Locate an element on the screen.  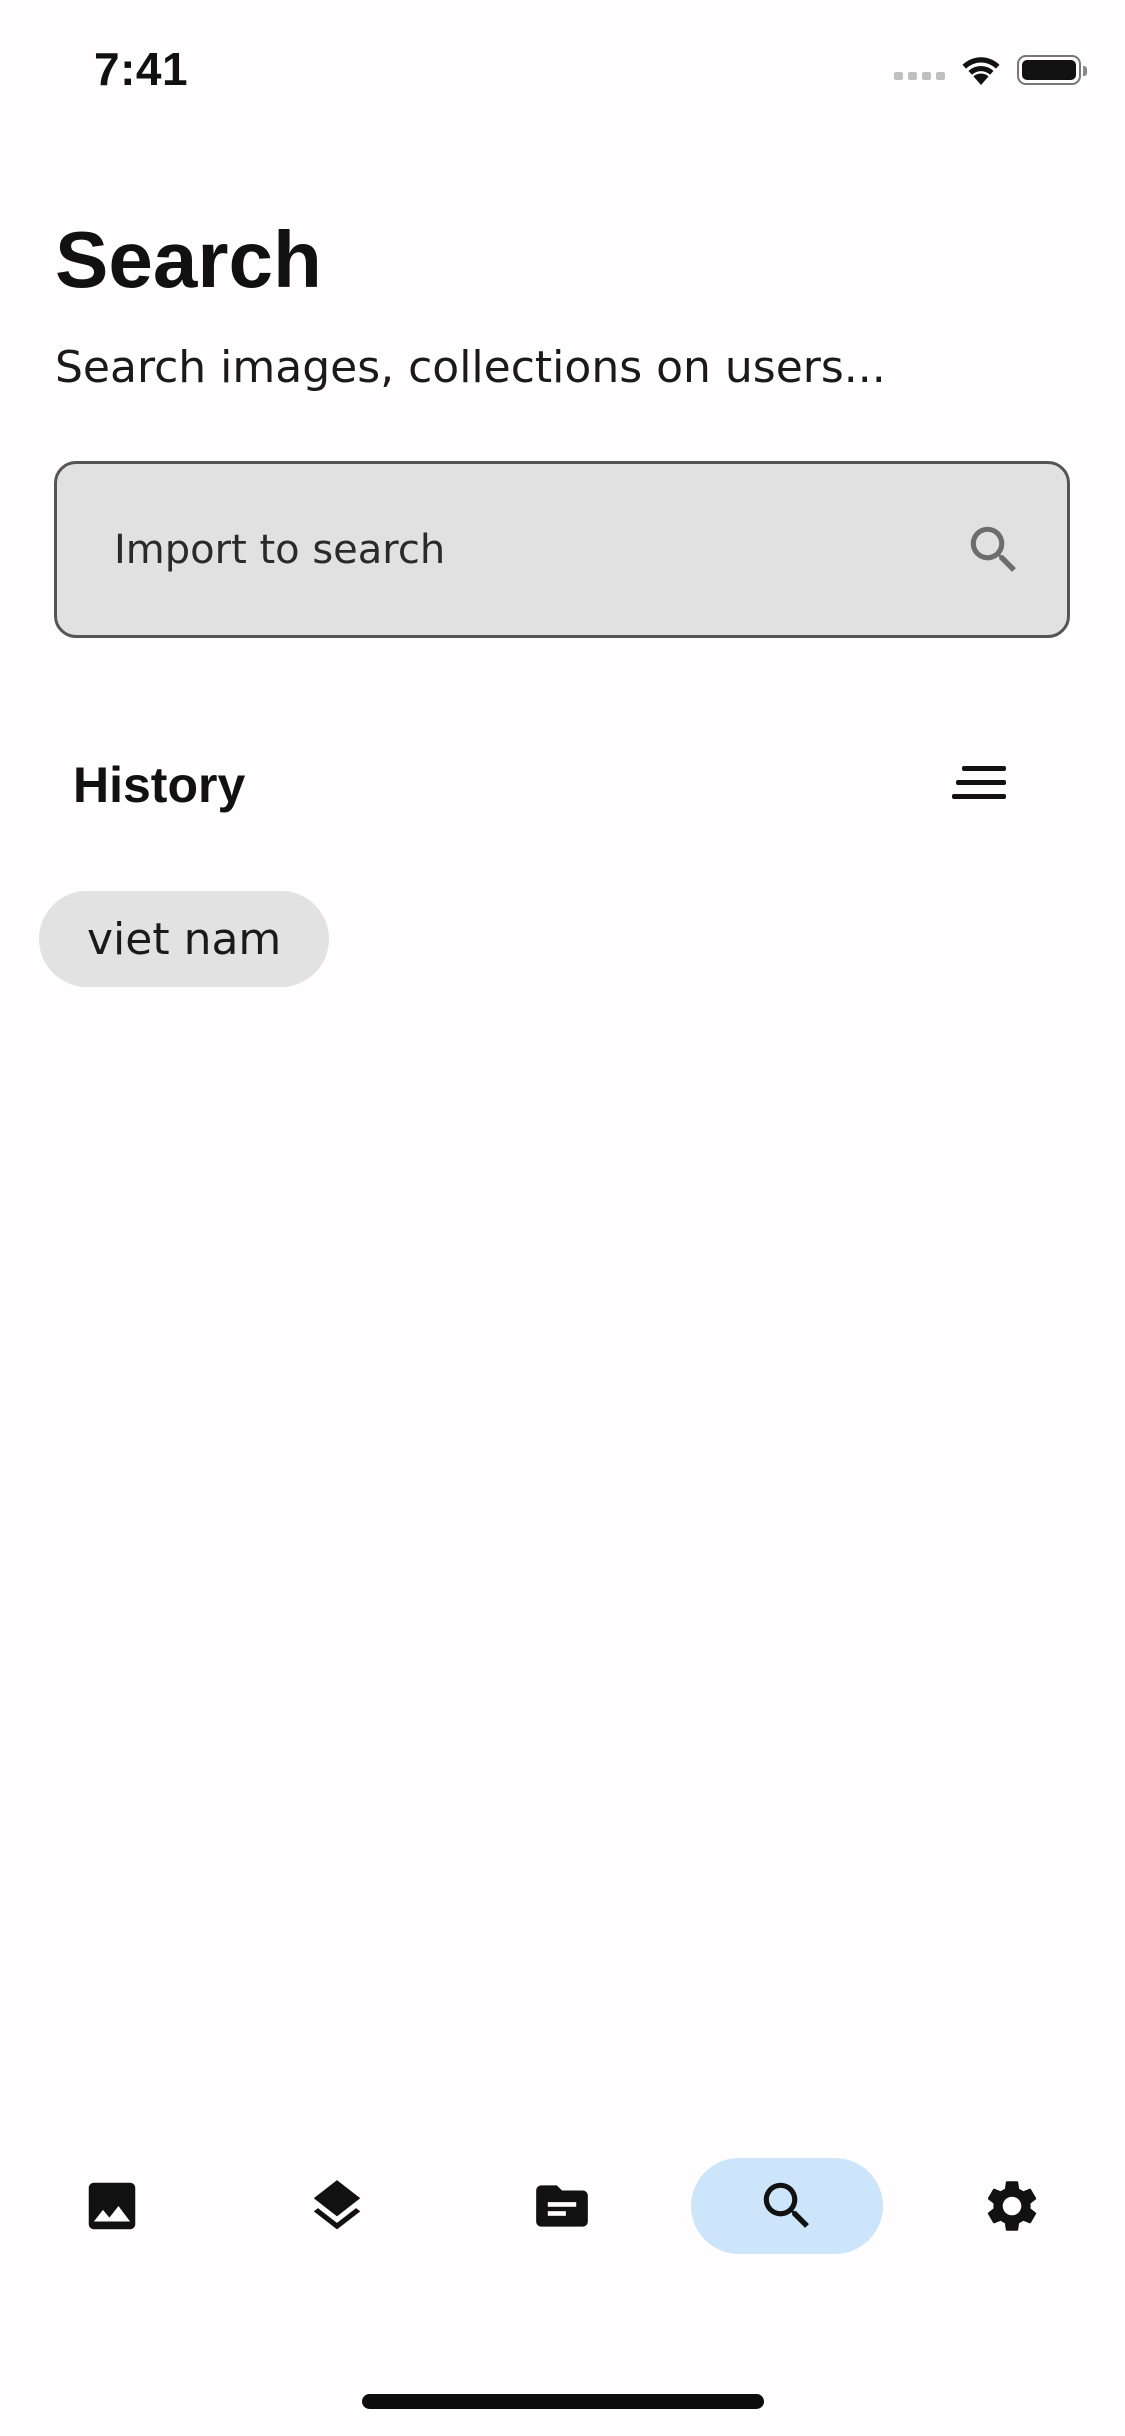
battery-icon is located at coordinates (1052, 70).